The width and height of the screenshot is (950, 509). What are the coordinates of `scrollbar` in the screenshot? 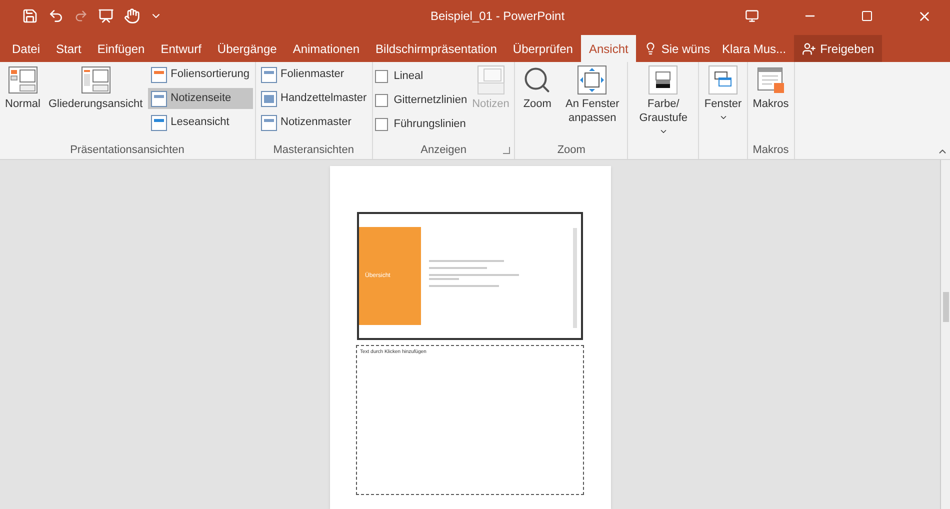 It's located at (945, 334).